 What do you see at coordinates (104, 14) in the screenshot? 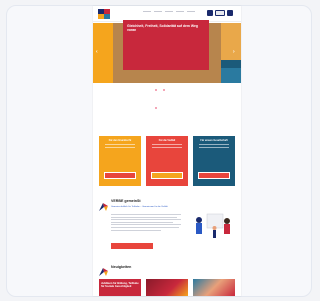
I see `multicolor-logo-icon` at bounding box center [104, 14].